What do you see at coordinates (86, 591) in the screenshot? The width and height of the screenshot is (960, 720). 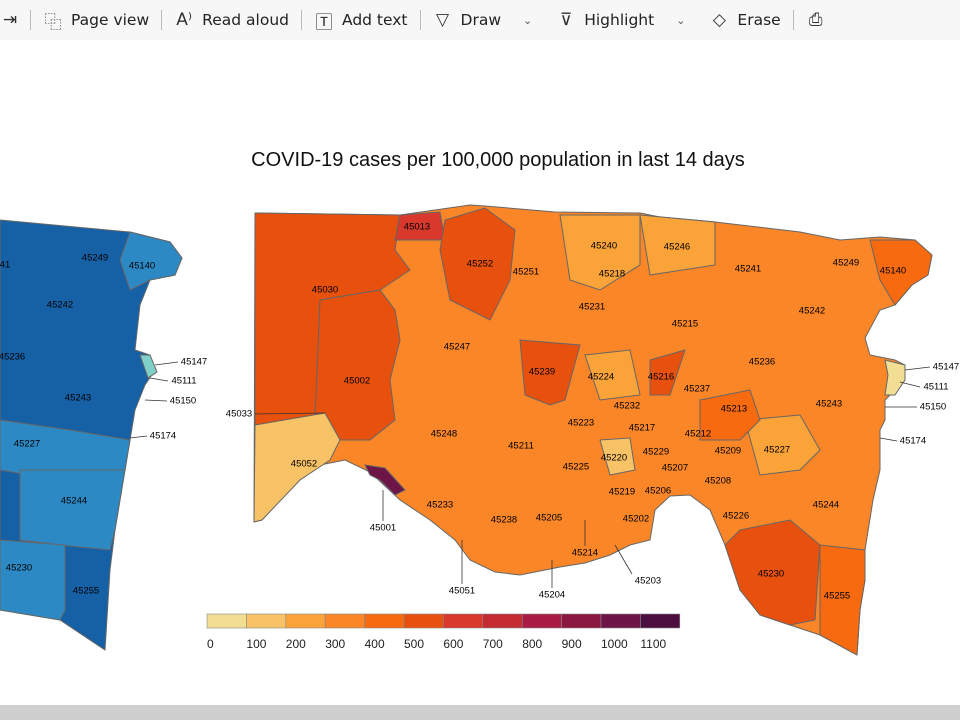 I see `left-zip-label: 45255` at bounding box center [86, 591].